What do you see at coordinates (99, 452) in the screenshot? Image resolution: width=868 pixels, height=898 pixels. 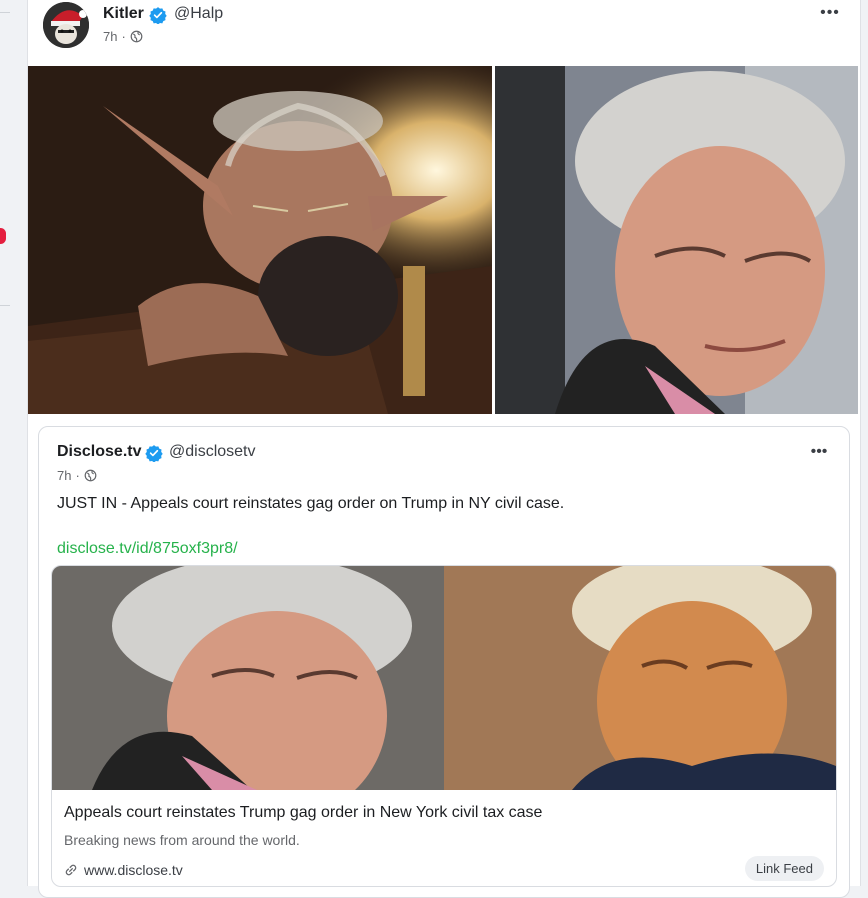 I see `quoted-author-name: Disclose.tv` at bounding box center [99, 452].